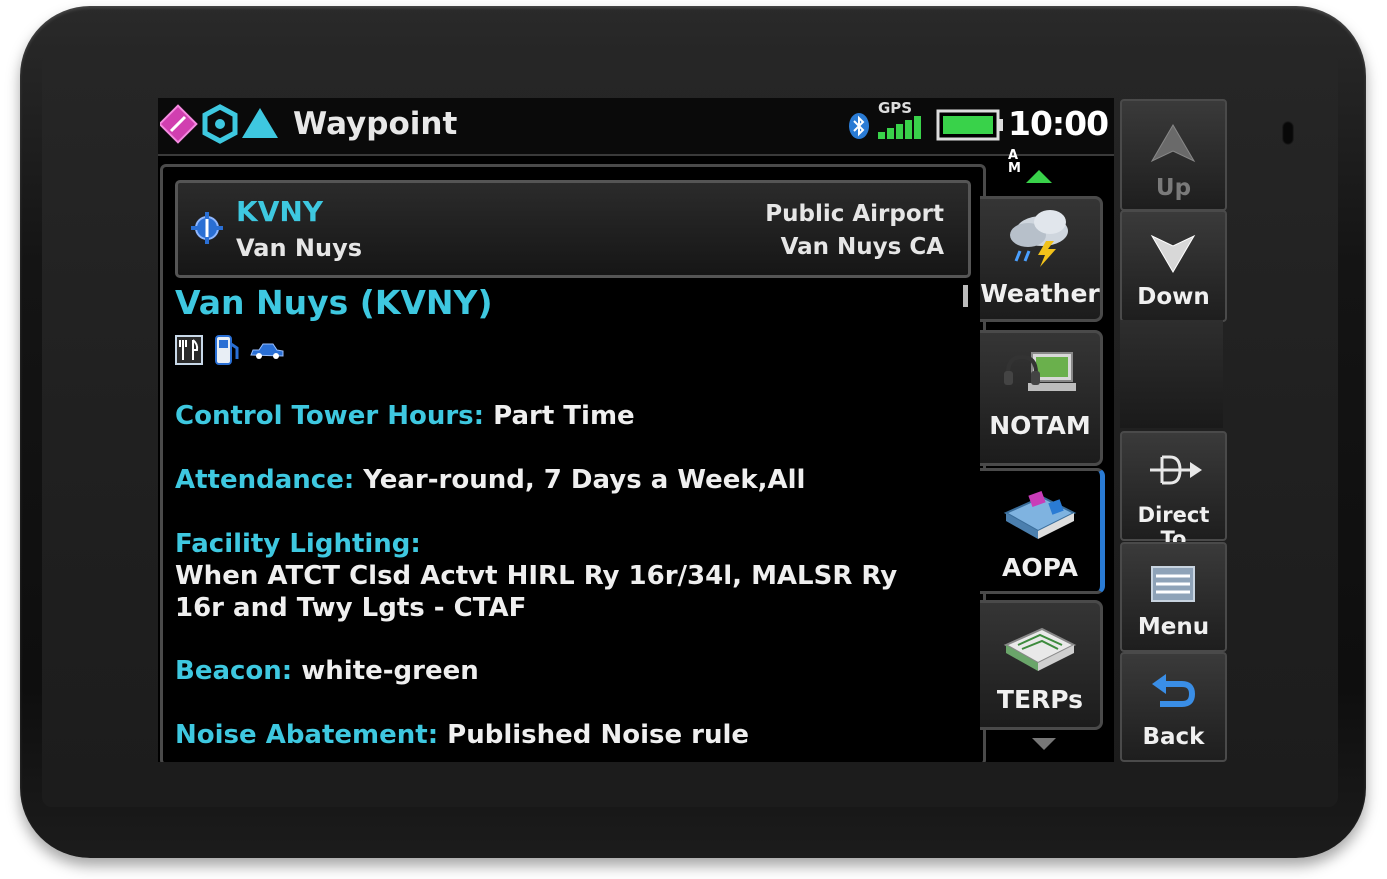 This screenshot has height=879, width=1387. Describe the element at coordinates (234, 671) in the screenshot. I see `beacon-label: Beacon:` at that location.